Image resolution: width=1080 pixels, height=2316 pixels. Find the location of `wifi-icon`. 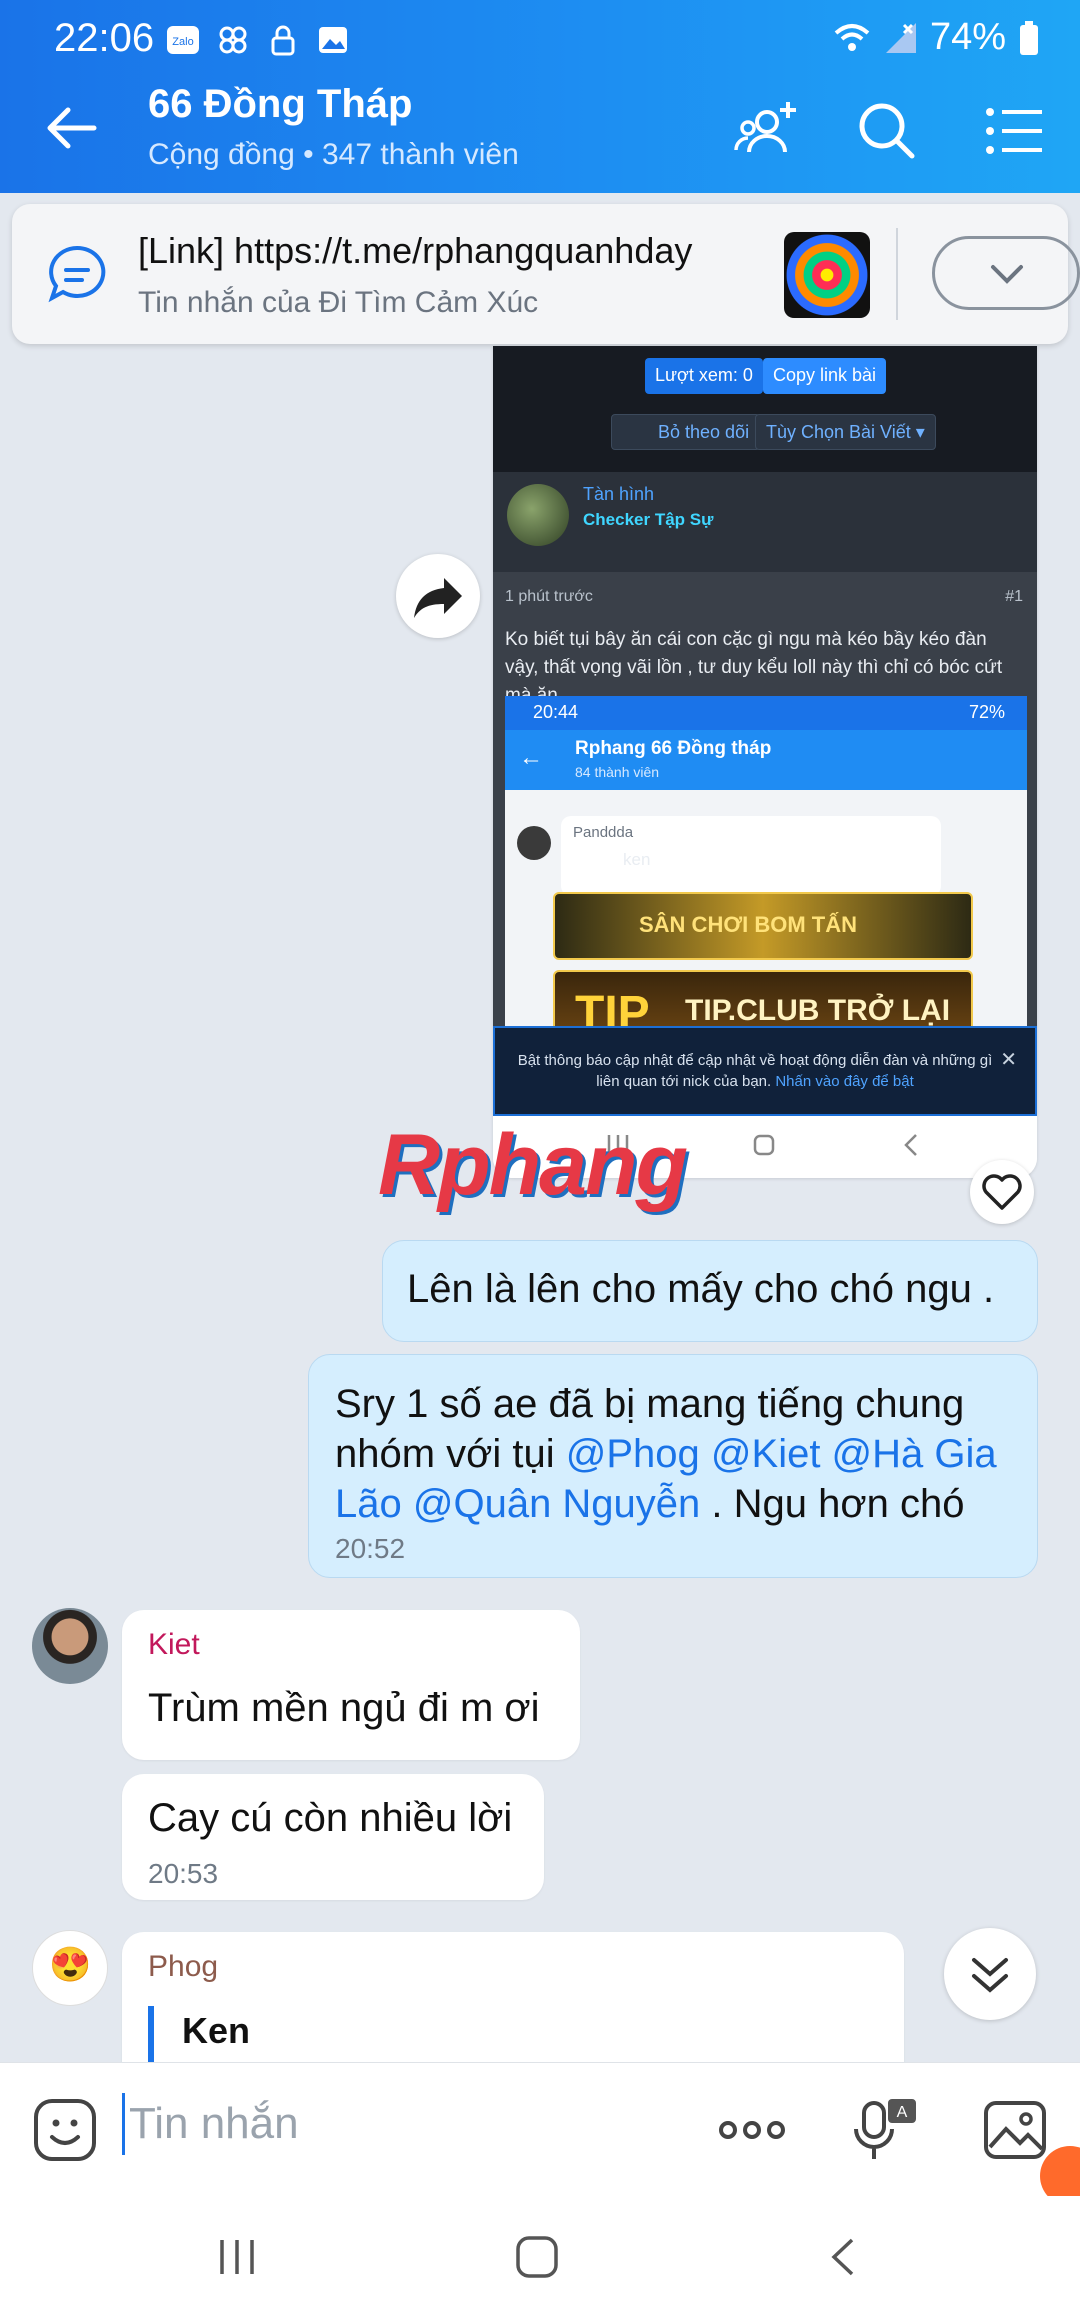

wifi-icon is located at coordinates (852, 37).